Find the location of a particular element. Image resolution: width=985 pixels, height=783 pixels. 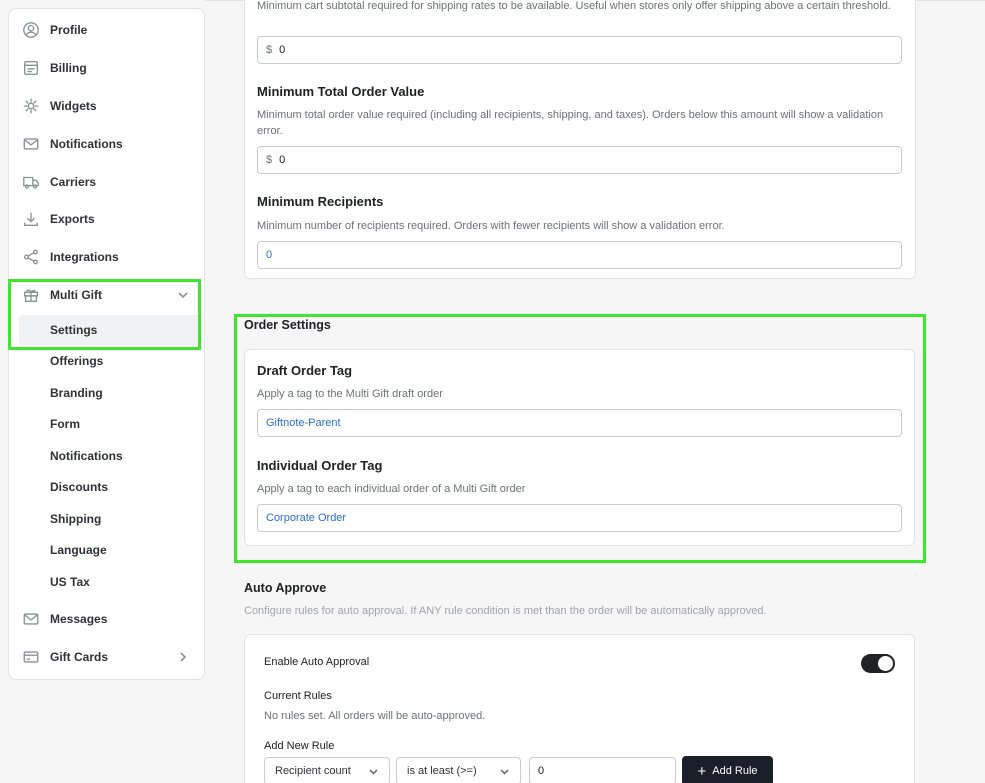

auto-approval-toggle is located at coordinates (878, 663).